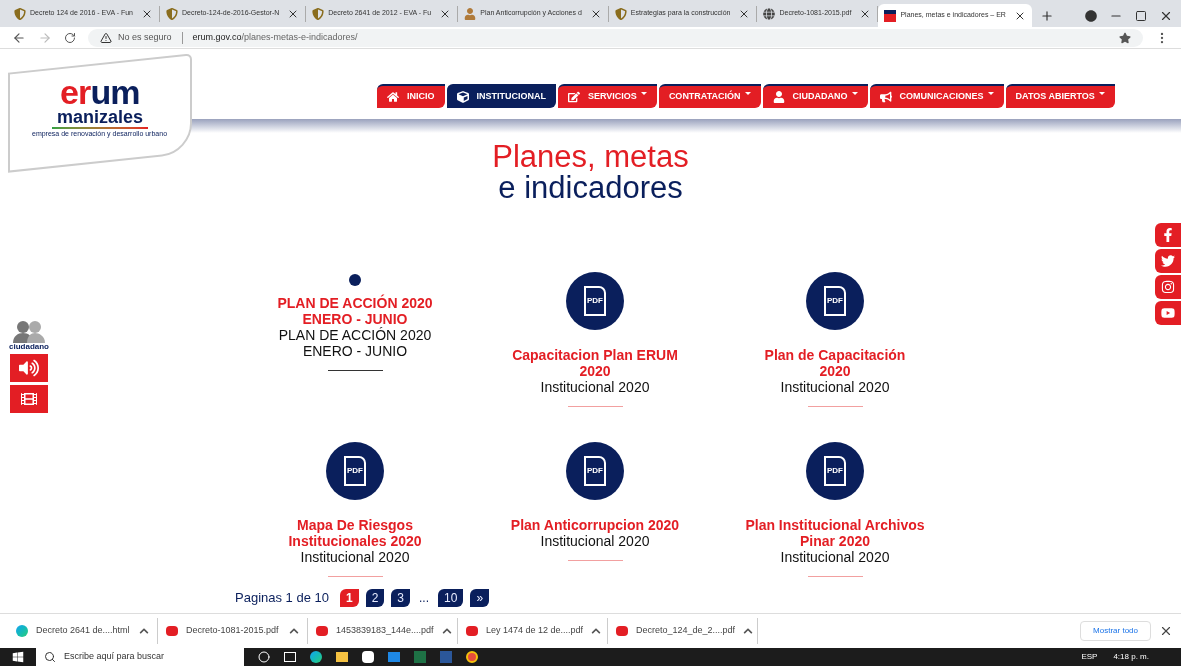  Describe the element at coordinates (349, 597) in the screenshot. I see `page-button: 1` at that location.